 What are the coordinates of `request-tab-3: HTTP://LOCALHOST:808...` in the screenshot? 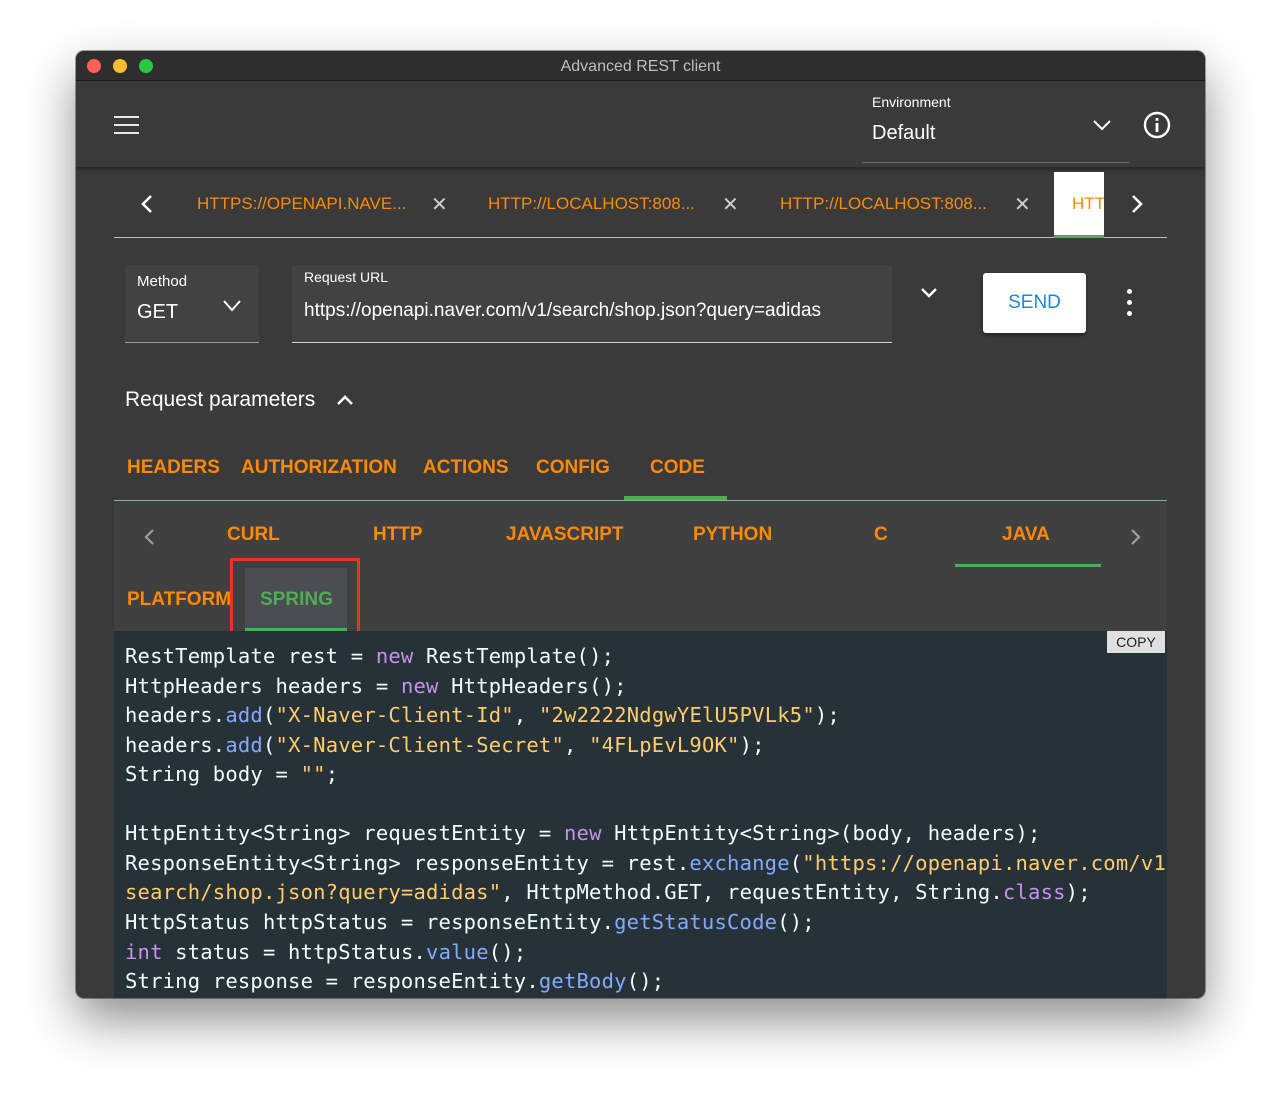 It's located at (883, 204).